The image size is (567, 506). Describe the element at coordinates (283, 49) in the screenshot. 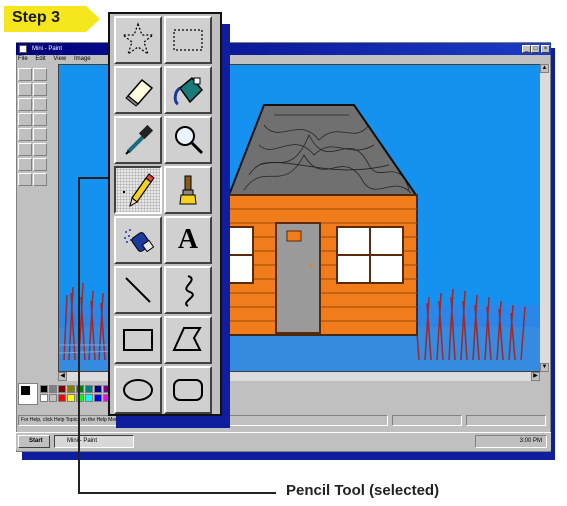

I see `title-bar: Mini - Paint _ □ ×` at that location.